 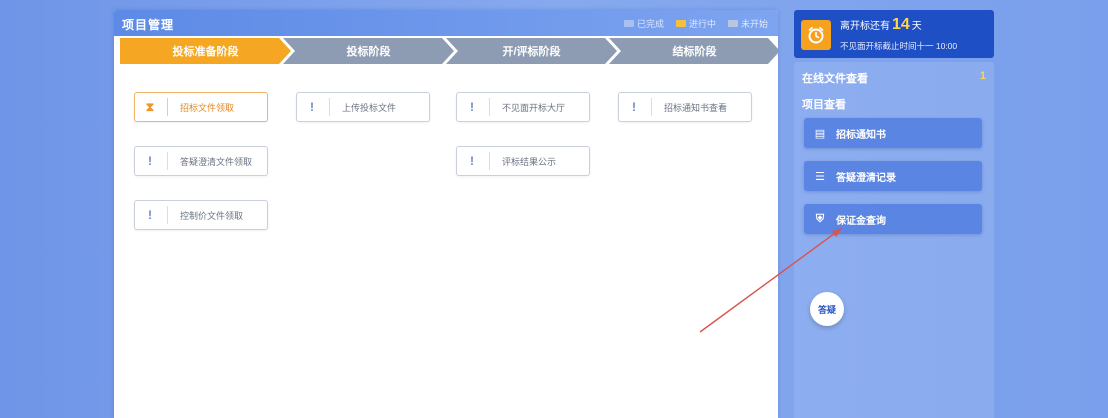 I want to click on status-legend: 已完成 进行中 未开始, so click(x=695, y=23).